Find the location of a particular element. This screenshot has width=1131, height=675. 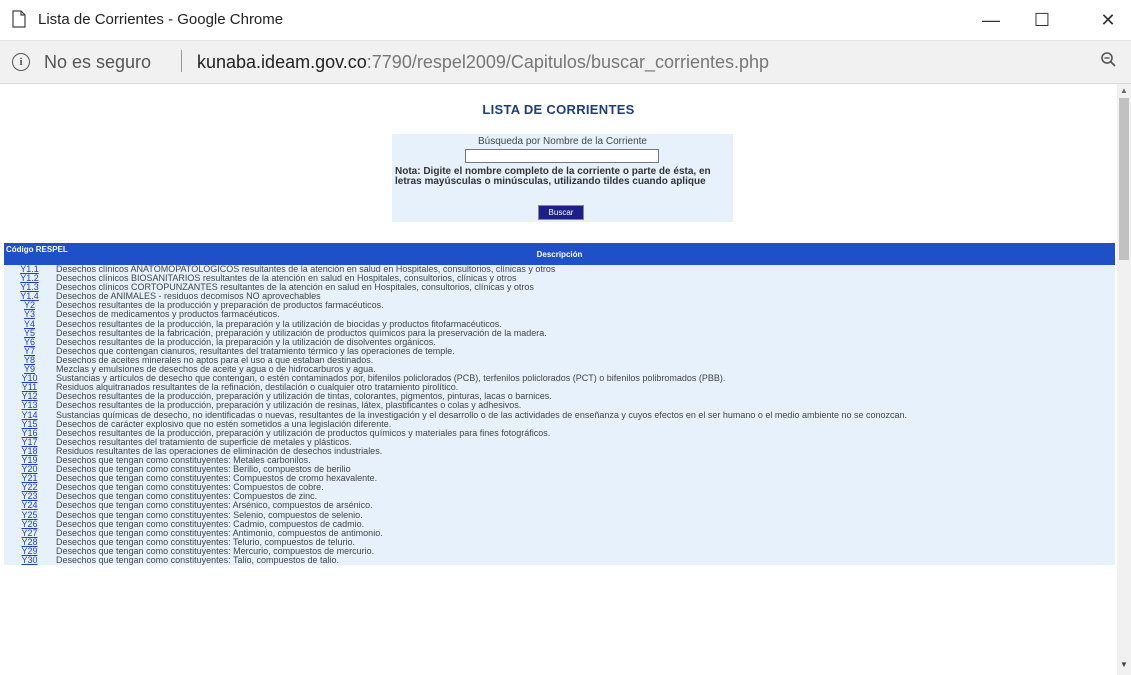

maximize-button: ☐ is located at coordinates (1042, 20).